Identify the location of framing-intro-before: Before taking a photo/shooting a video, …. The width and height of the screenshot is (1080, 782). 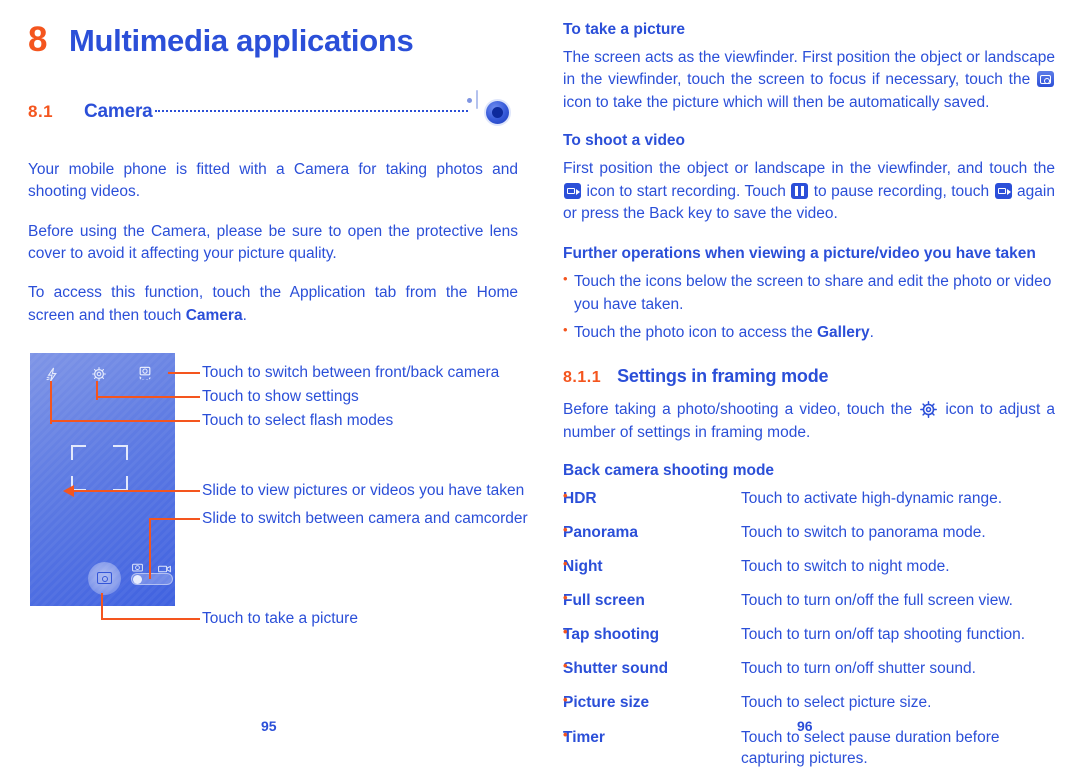
(741, 410).